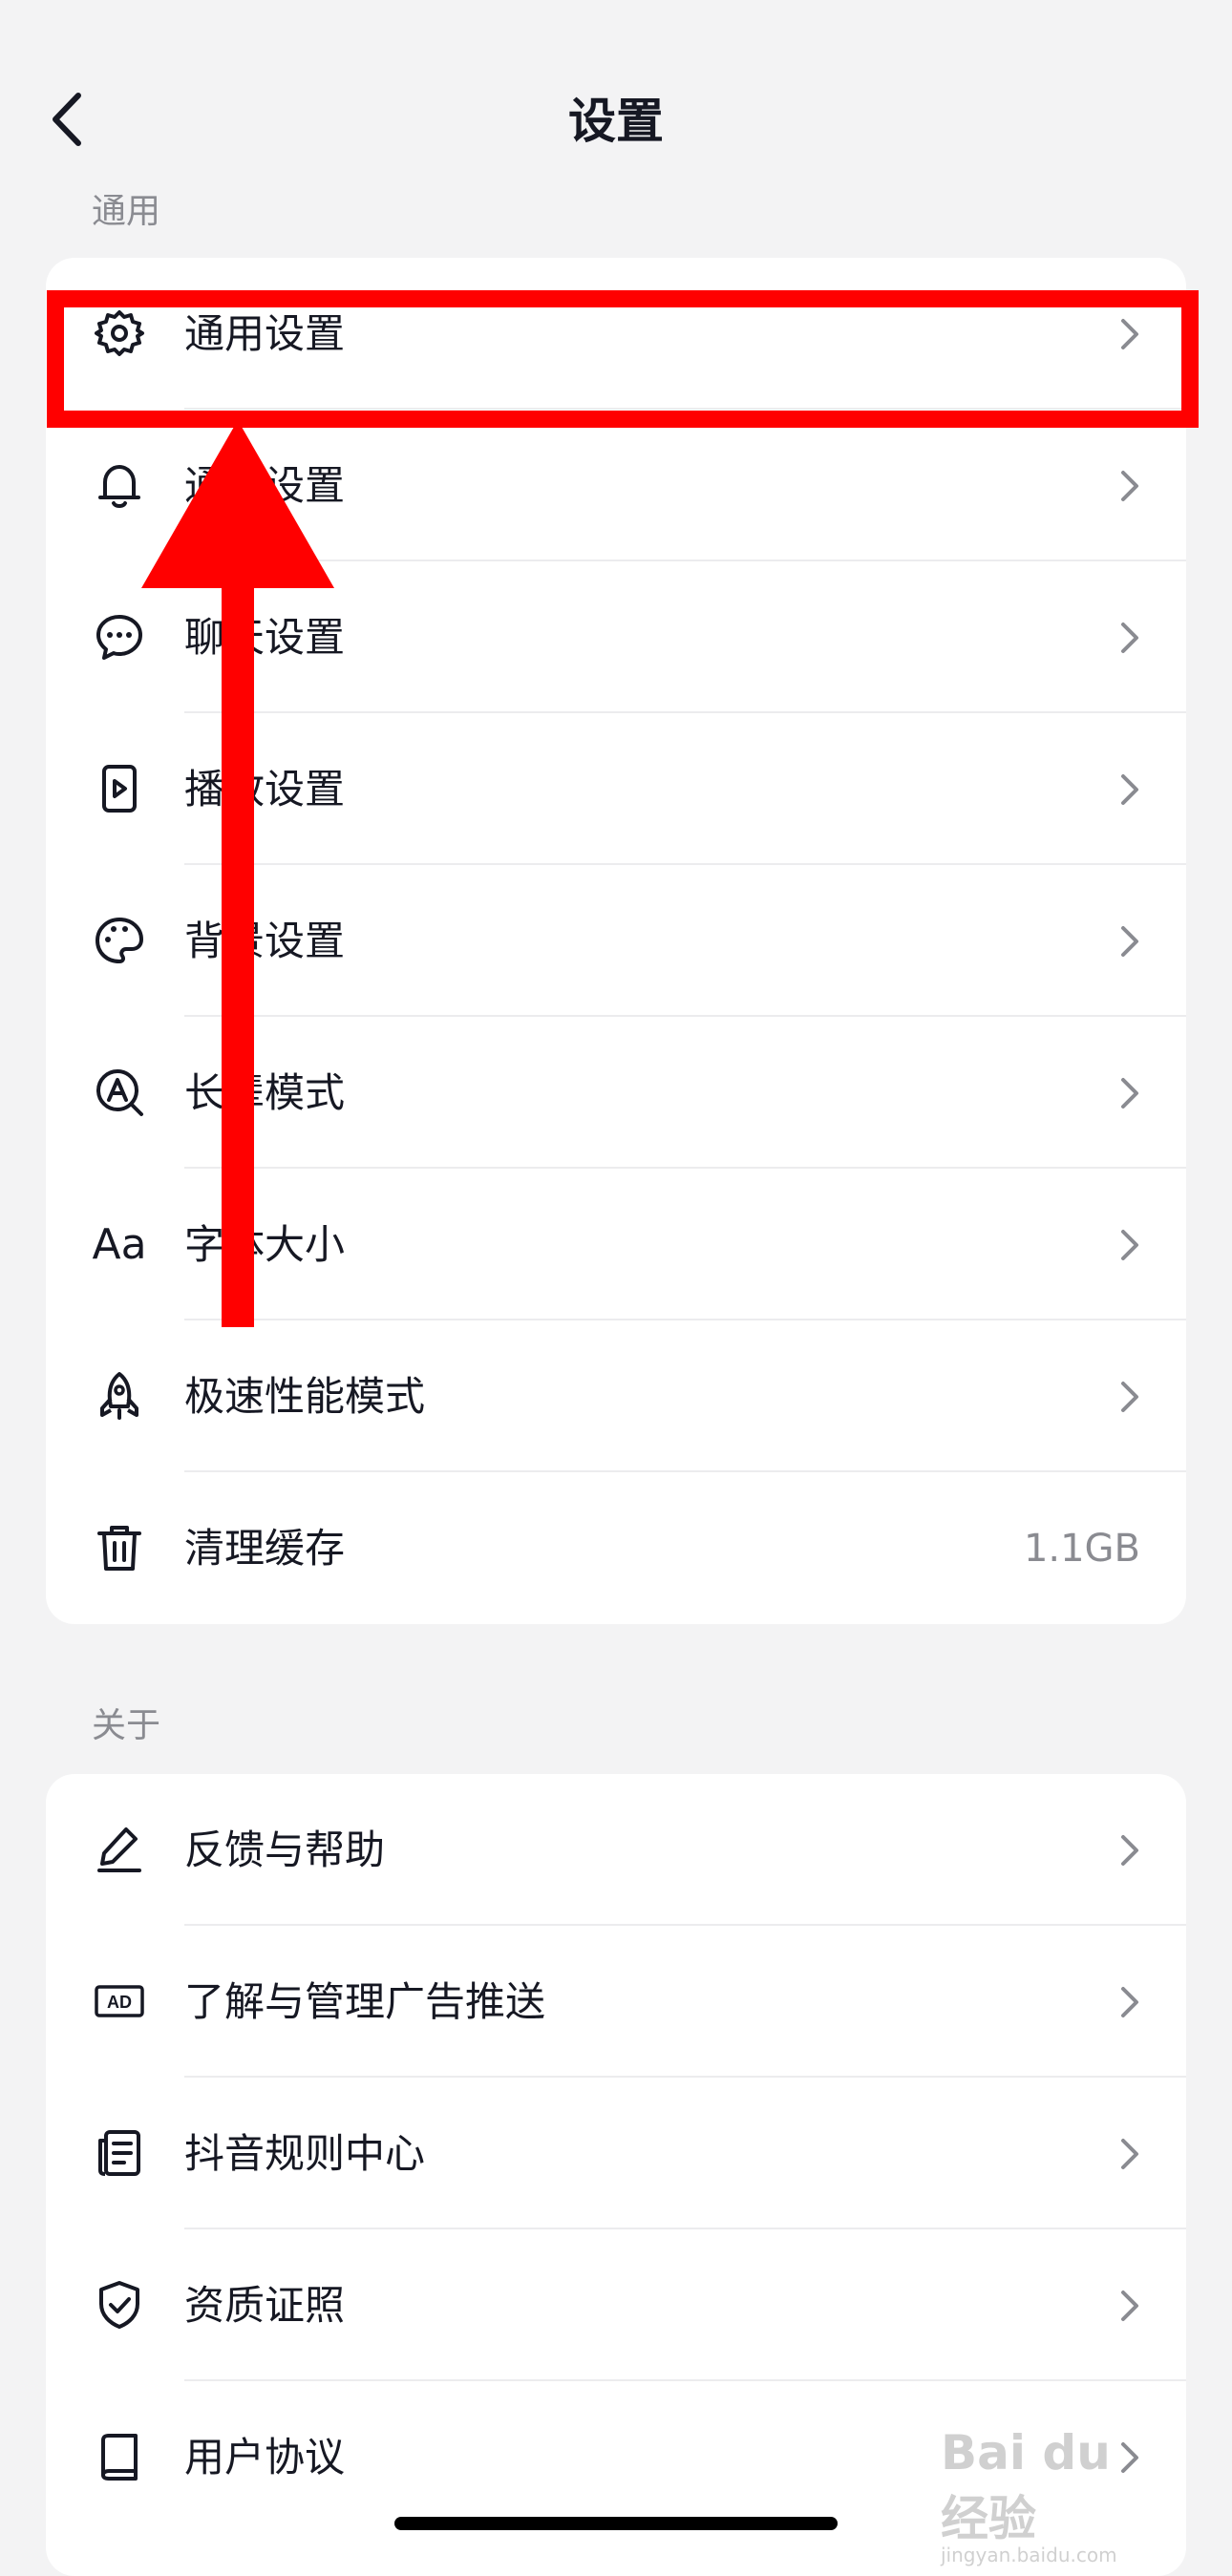  Describe the element at coordinates (1081, 1549) in the screenshot. I see `cache-size-value: 1.1GB` at that location.